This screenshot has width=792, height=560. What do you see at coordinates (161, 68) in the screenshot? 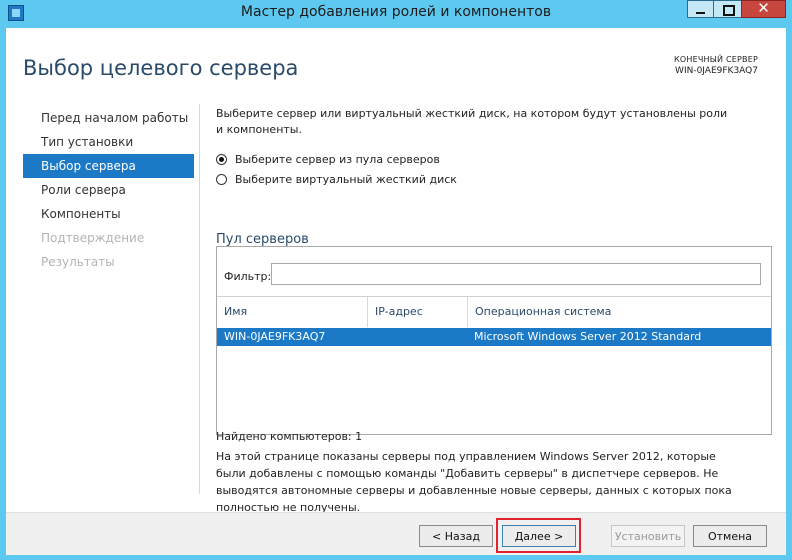
I see `page-title: Выбор целевого сервера` at bounding box center [161, 68].